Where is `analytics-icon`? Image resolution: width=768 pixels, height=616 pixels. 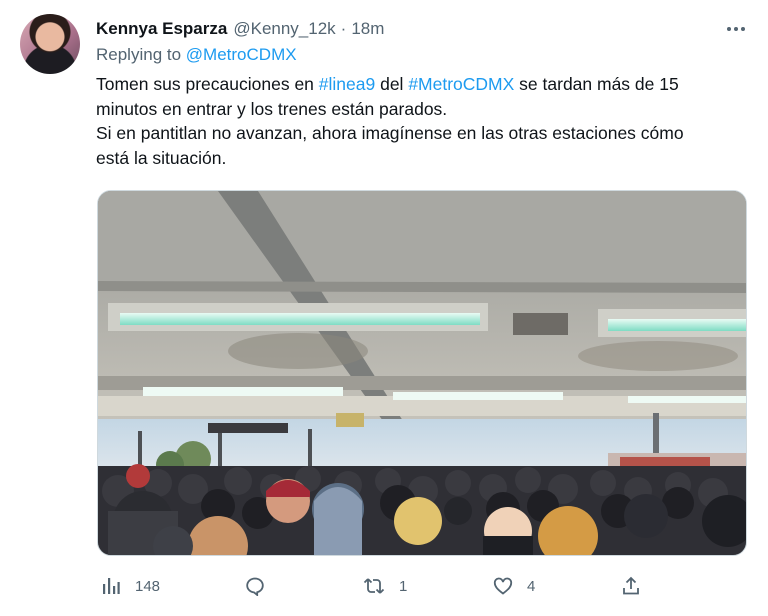
analytics-icon is located at coordinates (111, 586).